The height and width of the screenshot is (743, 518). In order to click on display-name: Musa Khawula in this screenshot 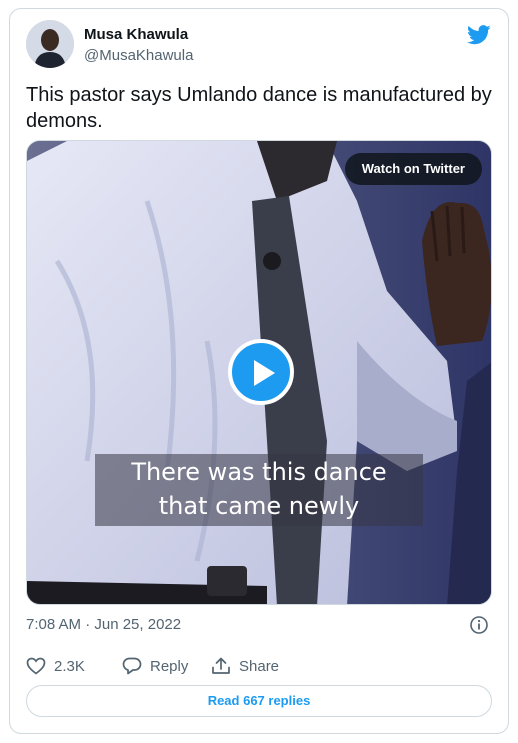, I will do `click(136, 34)`.